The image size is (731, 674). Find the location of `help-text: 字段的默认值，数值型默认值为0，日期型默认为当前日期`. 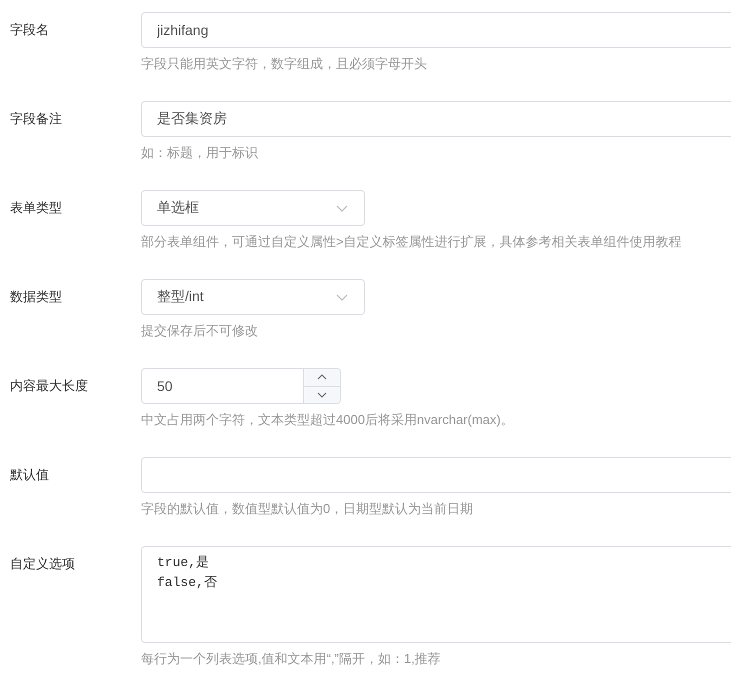

help-text: 字段的默认值，数值型默认值为0，日期型默认为当前日期 is located at coordinates (307, 509).